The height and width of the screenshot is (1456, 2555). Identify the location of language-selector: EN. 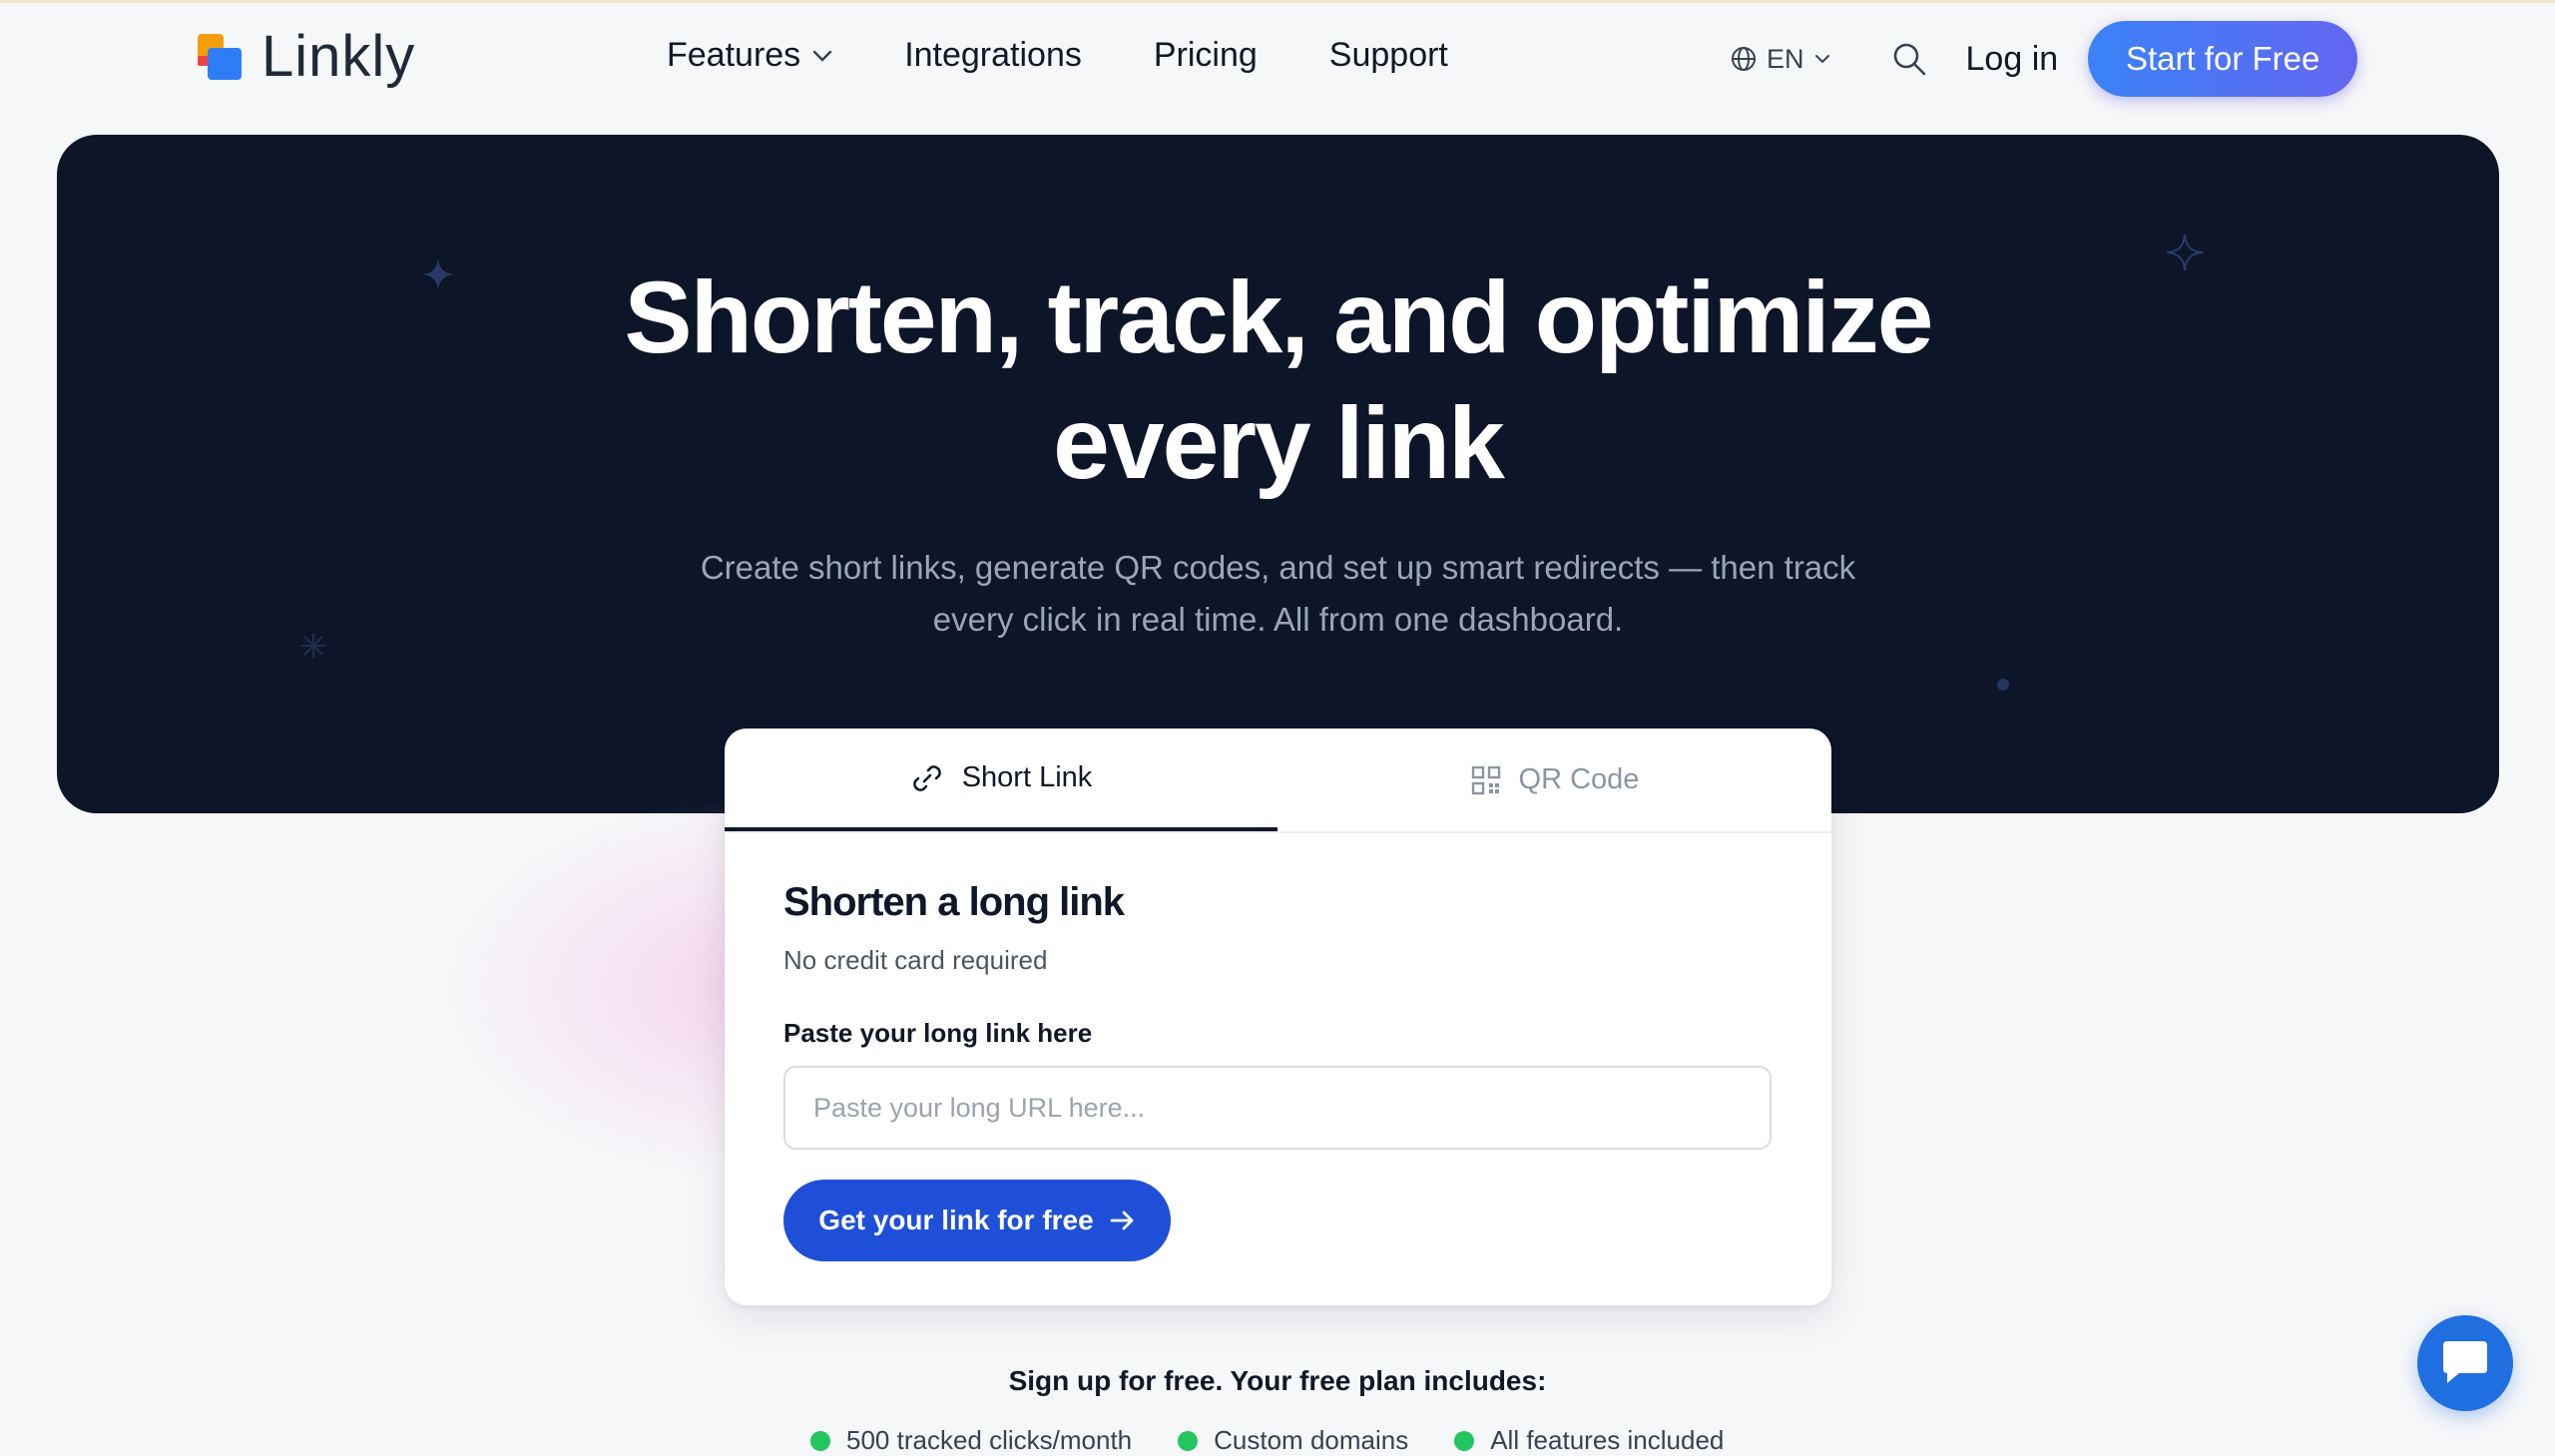
(1780, 59).